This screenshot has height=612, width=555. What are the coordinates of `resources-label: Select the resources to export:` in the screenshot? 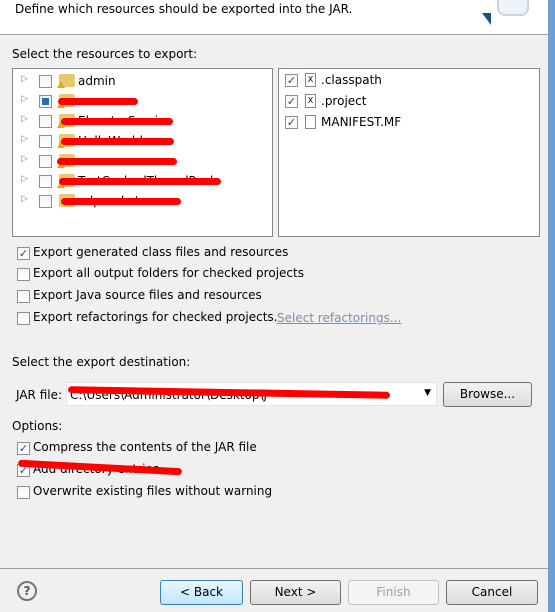 It's located at (105, 54).